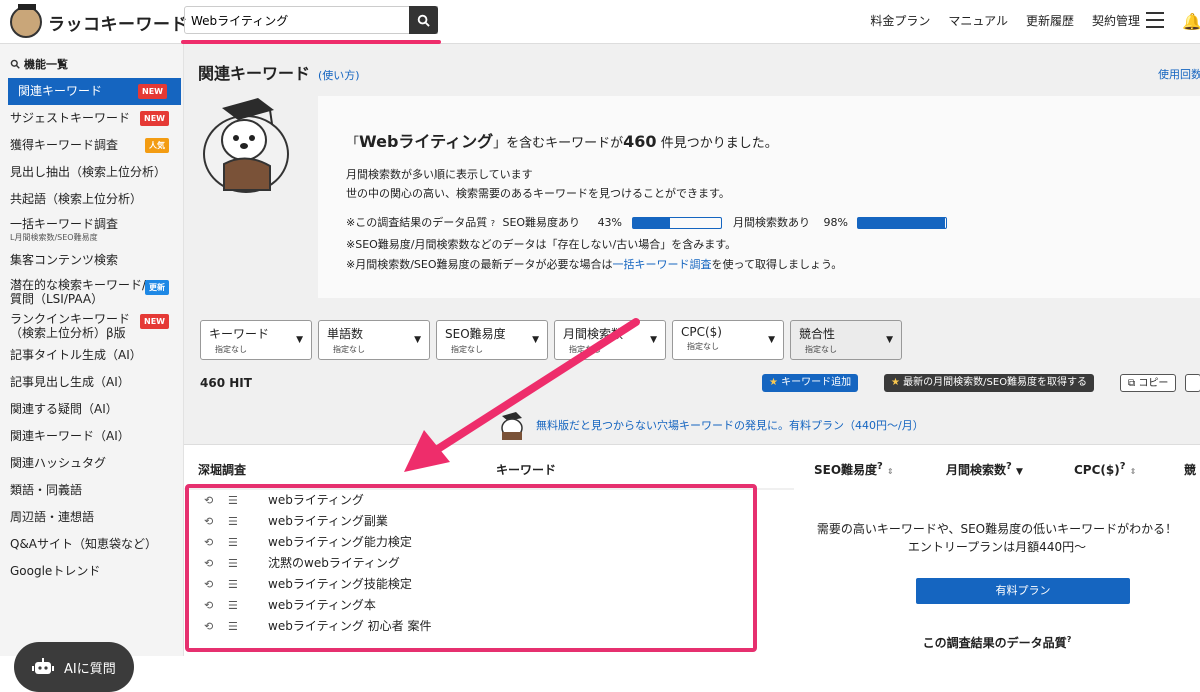 This screenshot has height=692, width=1200. What do you see at coordinates (91, 544) in the screenshot?
I see `sidebar-item: Q&Aサイト（知恵袋など）` at bounding box center [91, 544].